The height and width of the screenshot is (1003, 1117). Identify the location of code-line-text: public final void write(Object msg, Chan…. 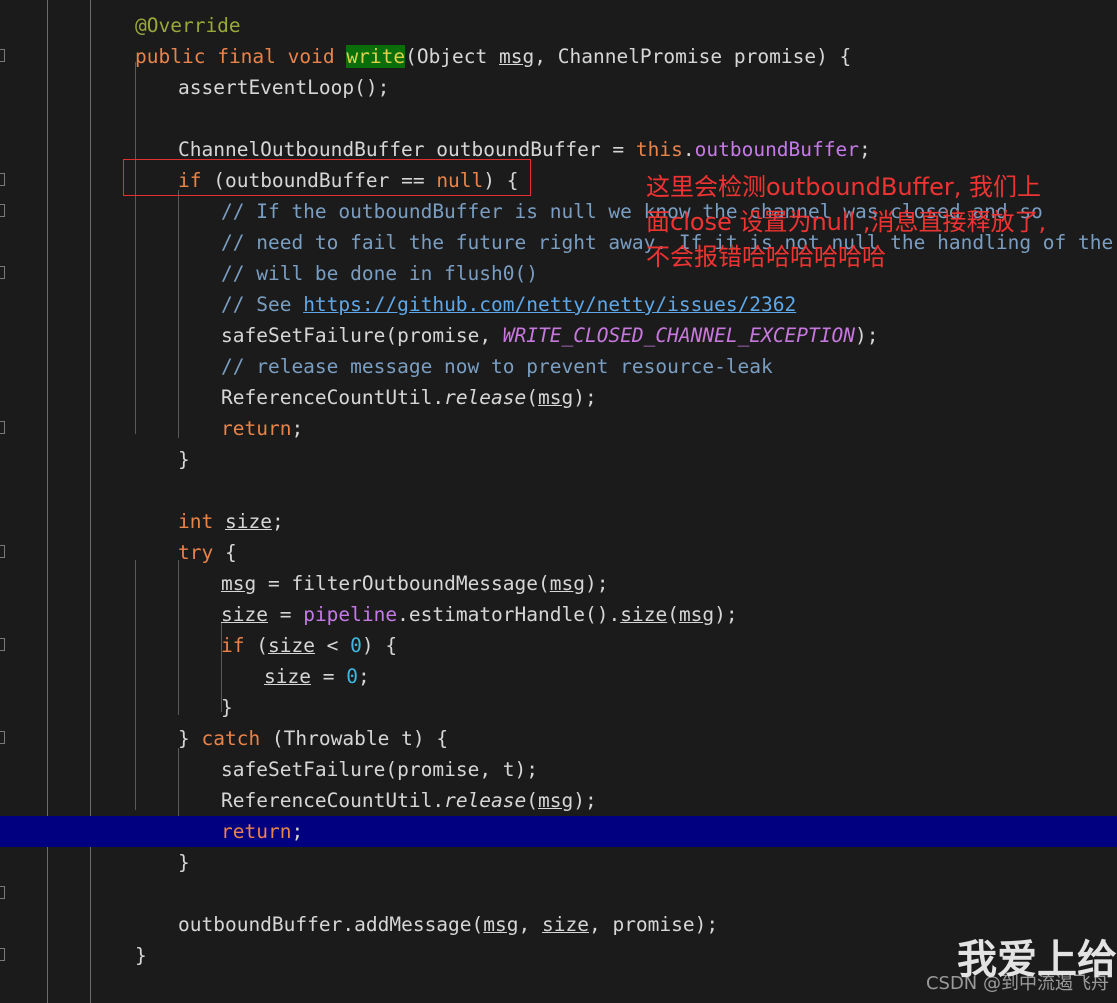
(493, 56).